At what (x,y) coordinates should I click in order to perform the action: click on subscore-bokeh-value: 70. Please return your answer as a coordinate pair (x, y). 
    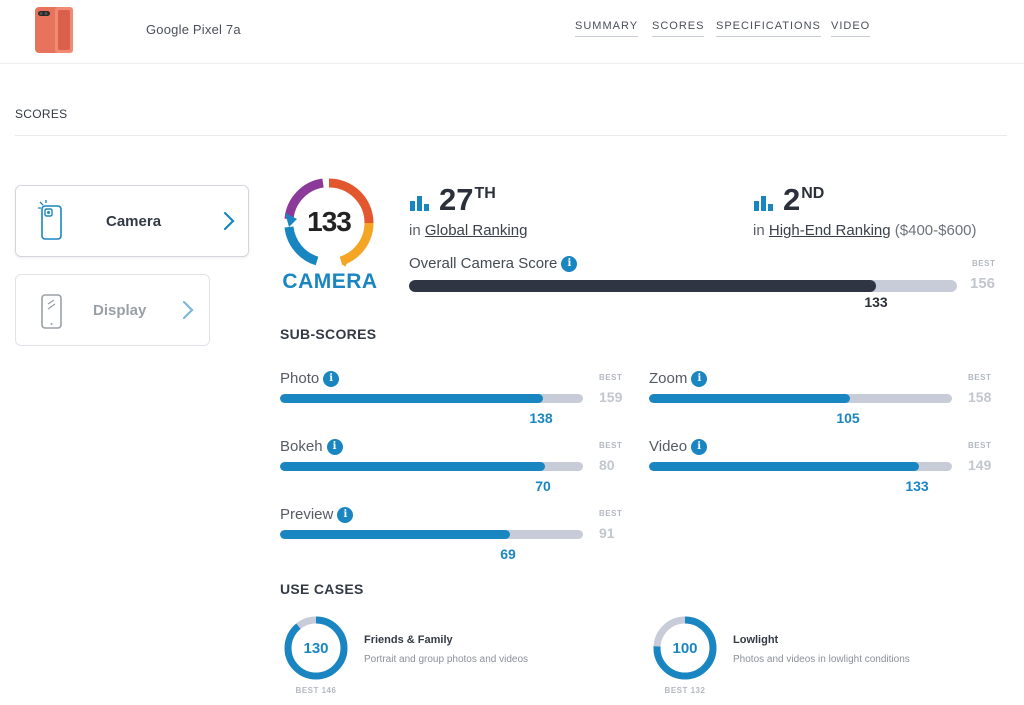
    Looking at the image, I should click on (543, 486).